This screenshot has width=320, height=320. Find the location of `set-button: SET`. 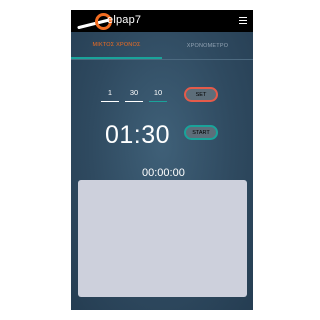

set-button: SET is located at coordinates (201, 94).